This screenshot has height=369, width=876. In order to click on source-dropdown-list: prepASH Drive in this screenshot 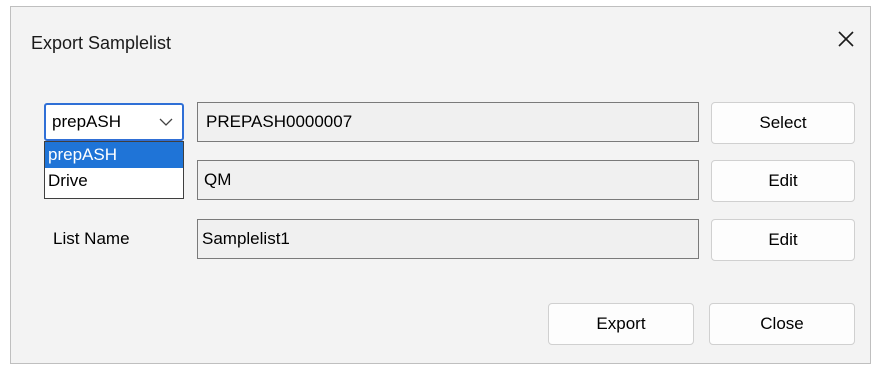, I will do `click(114, 170)`.